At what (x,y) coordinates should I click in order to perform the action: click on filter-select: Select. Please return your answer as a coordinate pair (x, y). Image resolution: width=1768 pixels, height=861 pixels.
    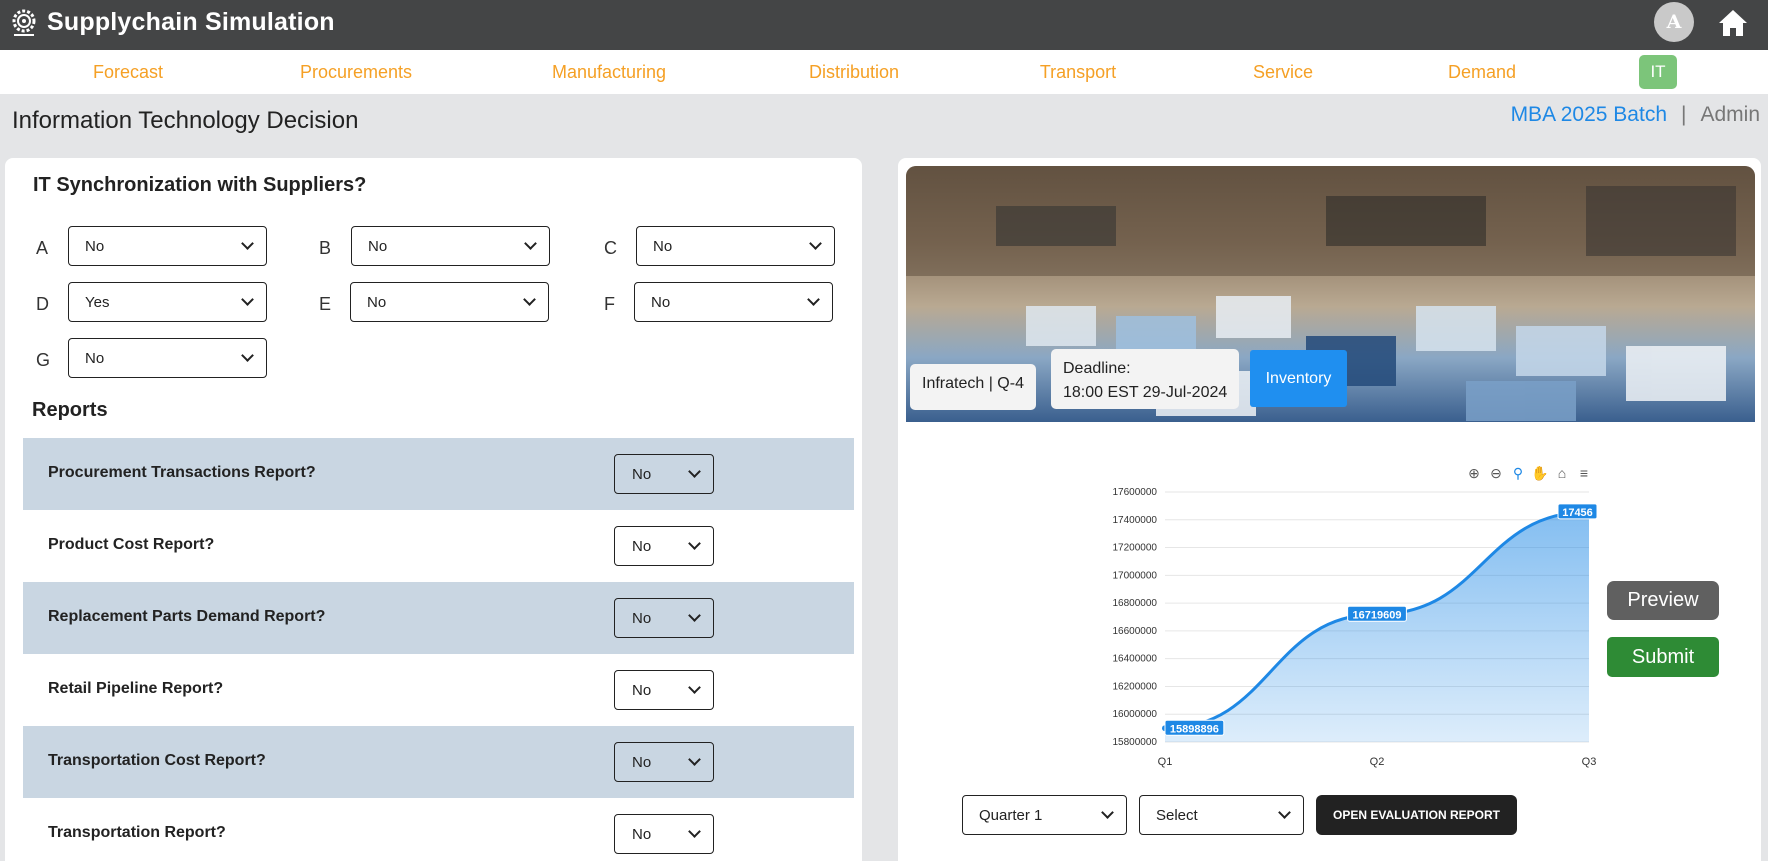
    Looking at the image, I should click on (1221, 815).